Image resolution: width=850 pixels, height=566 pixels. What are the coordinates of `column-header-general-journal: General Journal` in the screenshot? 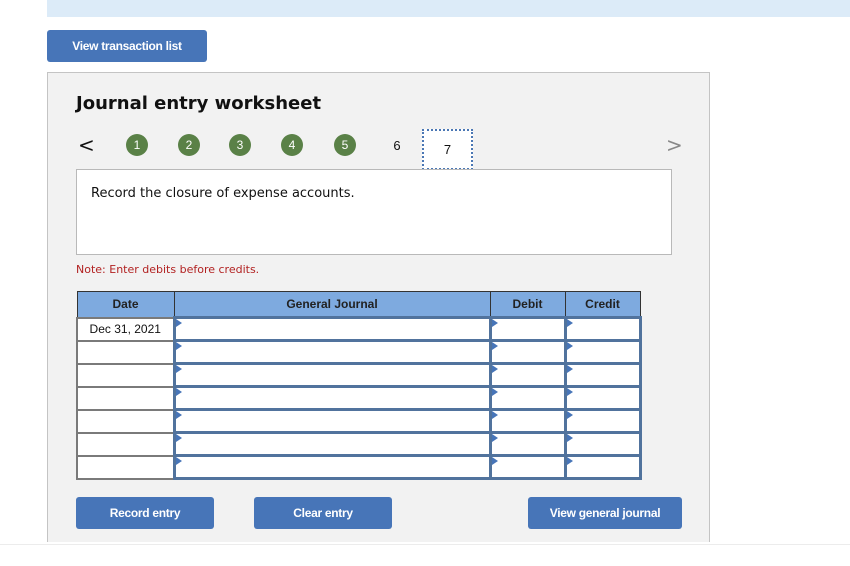 It's located at (332, 304).